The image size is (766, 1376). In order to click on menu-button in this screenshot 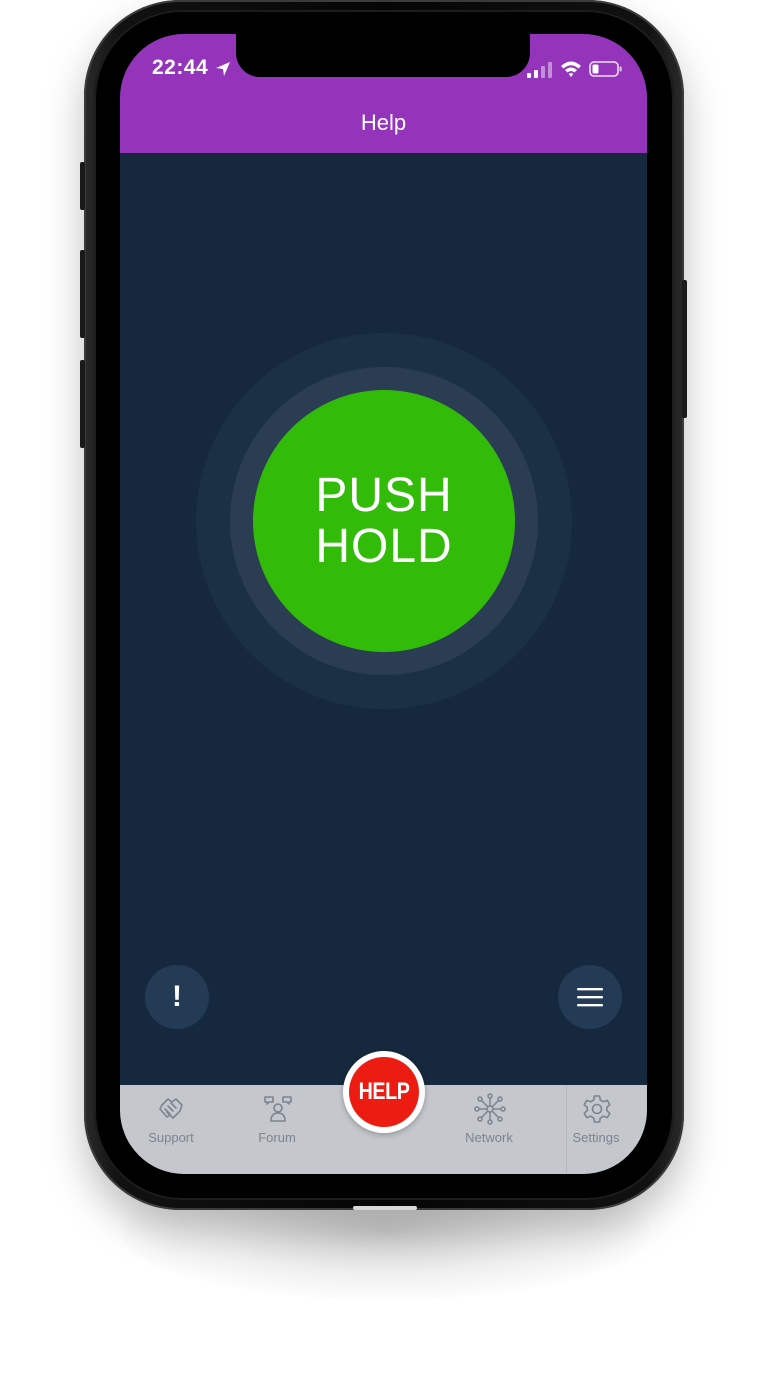, I will do `click(590, 997)`.